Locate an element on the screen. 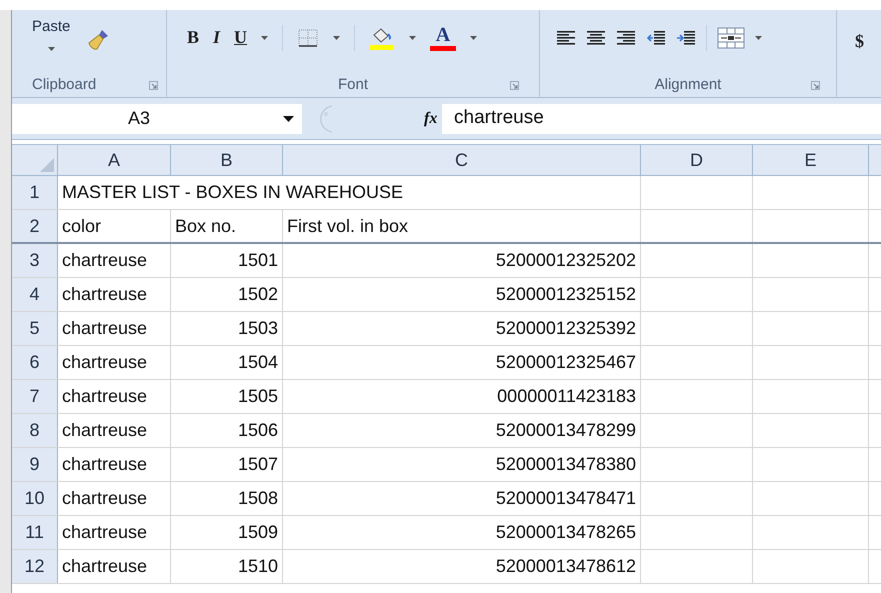  row-header: 10 is located at coordinates (35, 498).